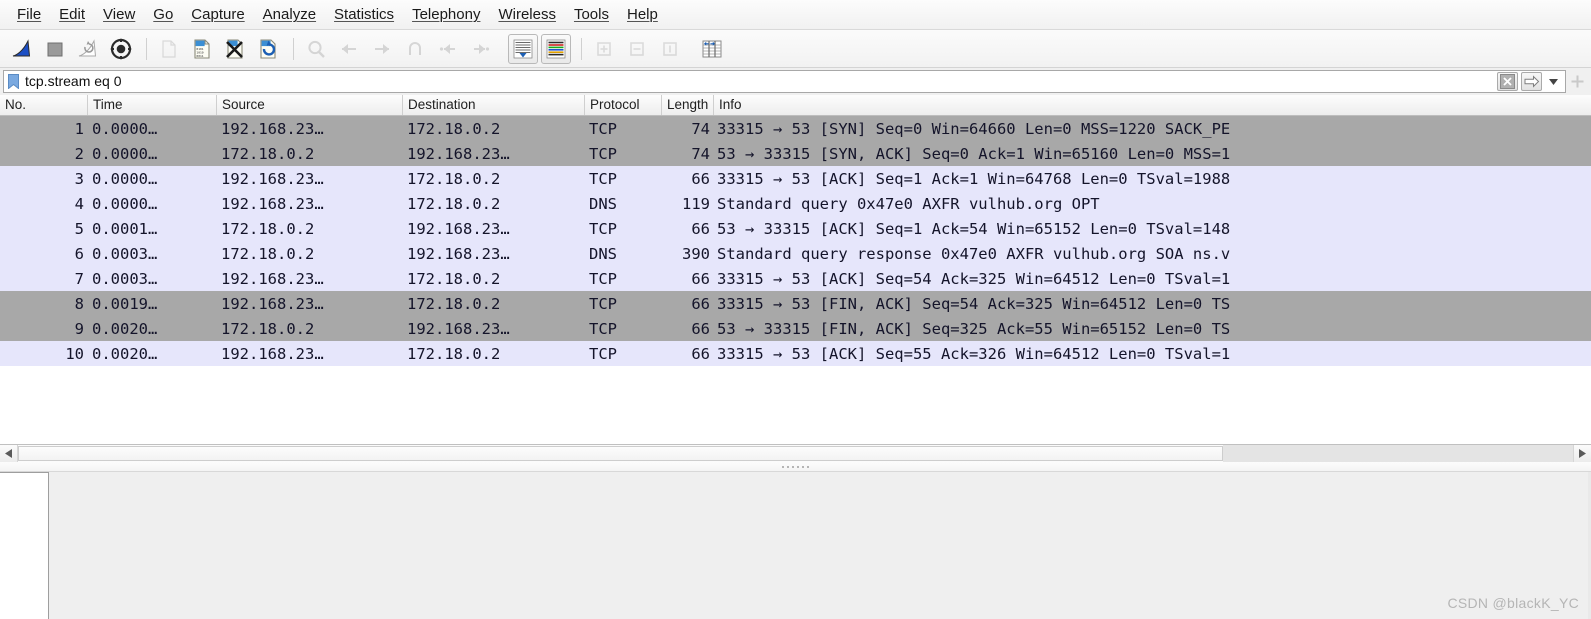 This screenshot has height=619, width=1591. What do you see at coordinates (1152, 105) in the screenshot?
I see `column-header-info: Info` at bounding box center [1152, 105].